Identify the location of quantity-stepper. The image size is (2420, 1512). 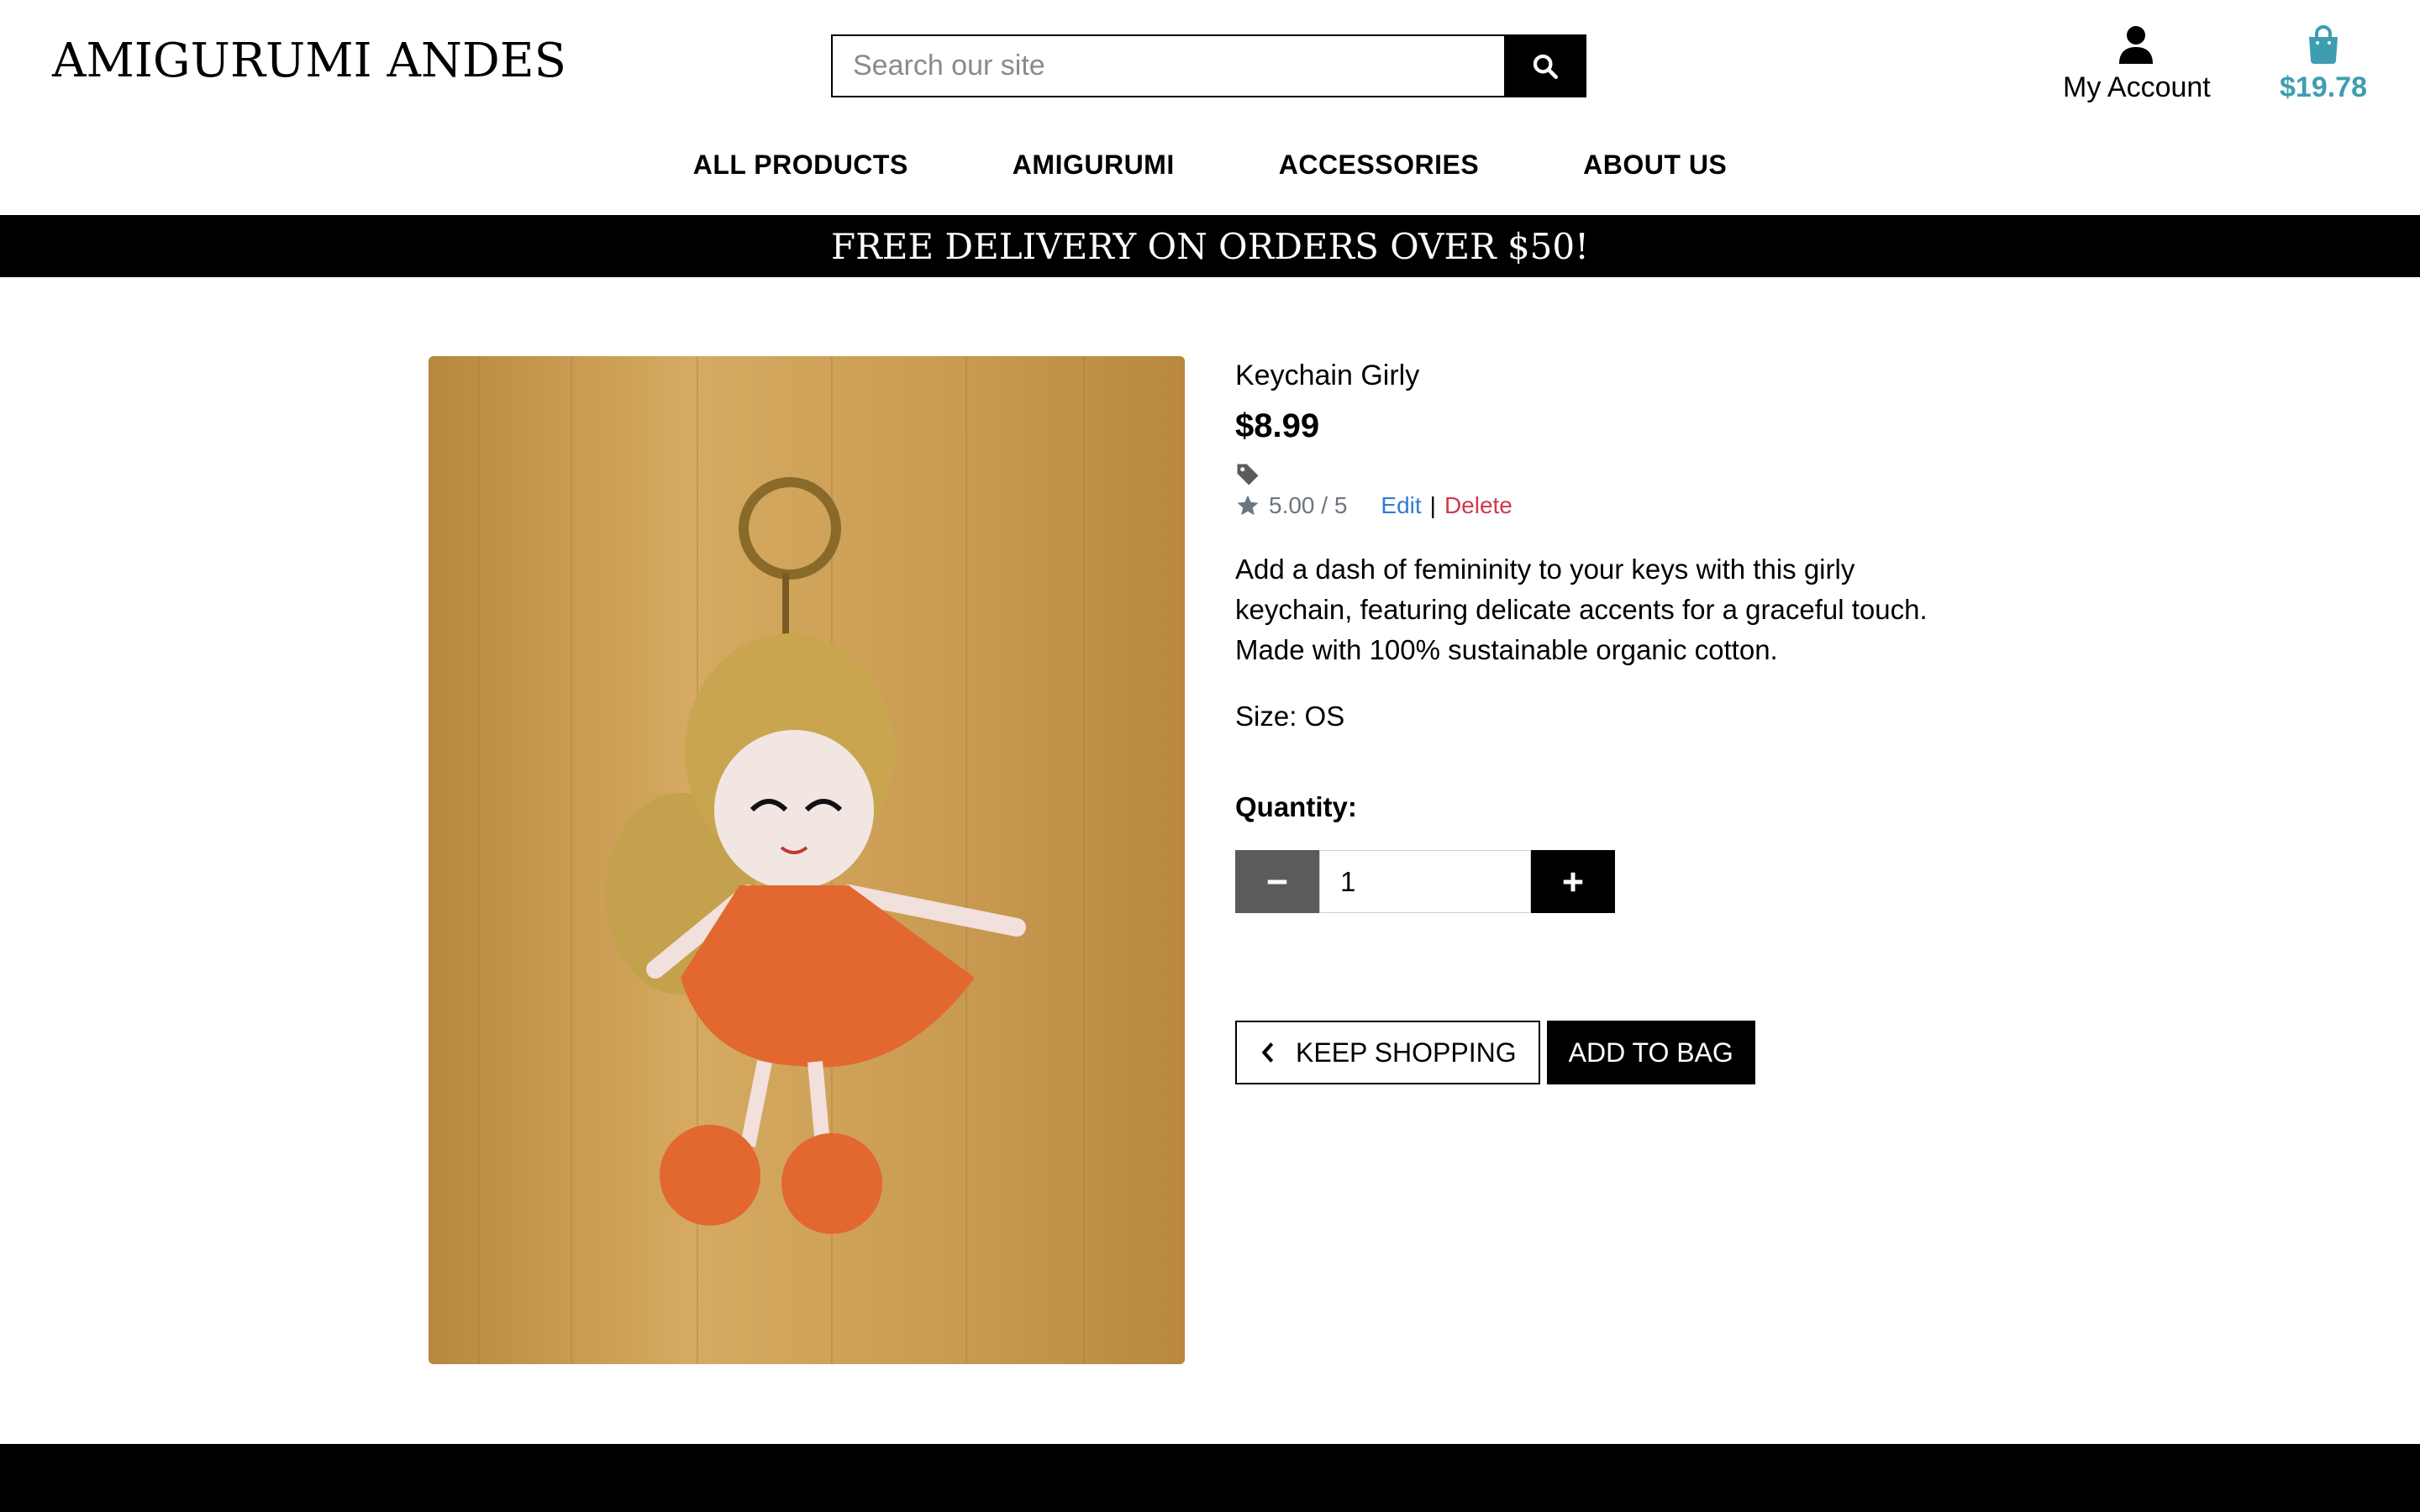
(1592, 881).